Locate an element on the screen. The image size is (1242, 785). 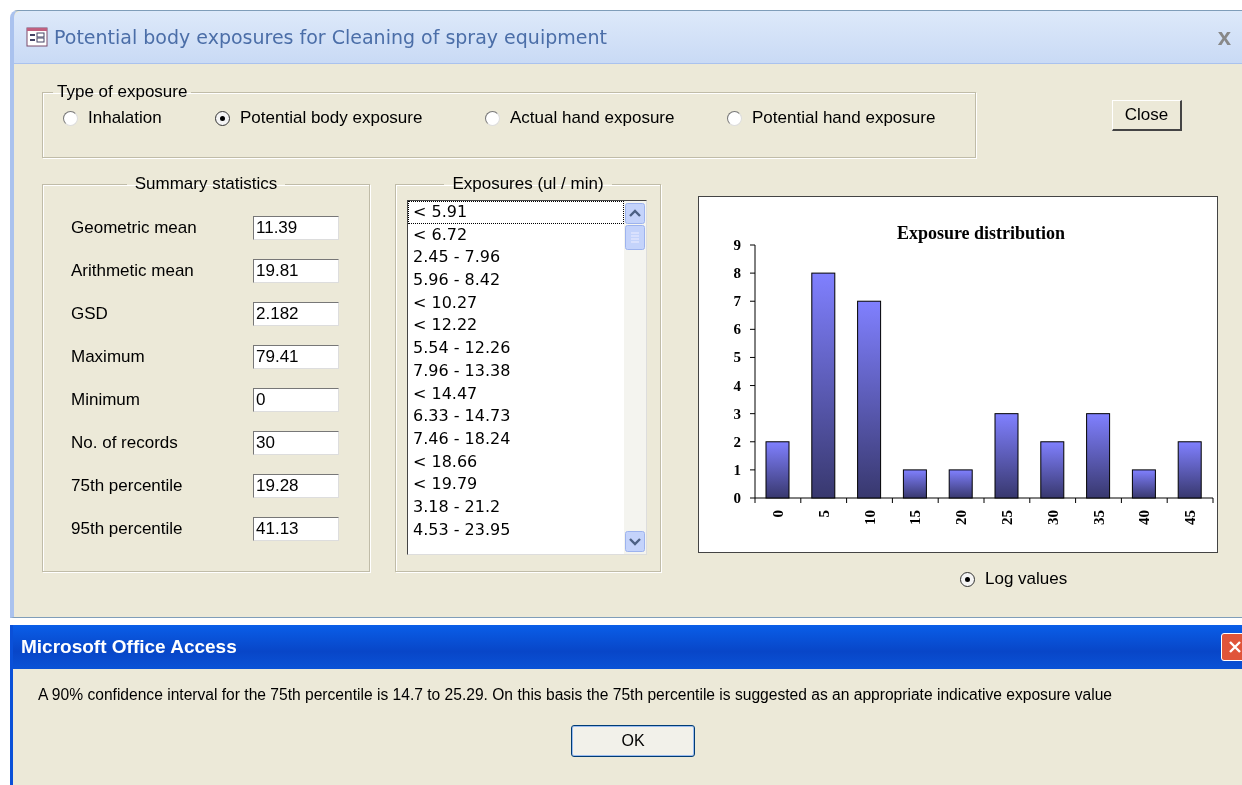
stat-label: Arithmetic mean is located at coordinates (133, 271).